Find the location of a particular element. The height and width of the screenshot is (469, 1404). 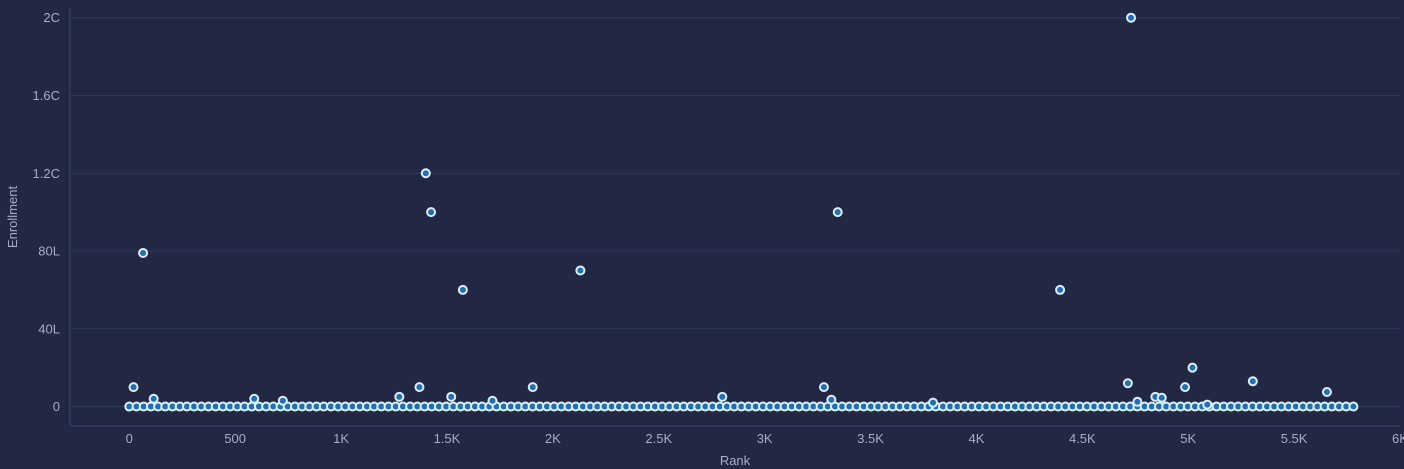

y-tick-label: 80L is located at coordinates (49, 251).